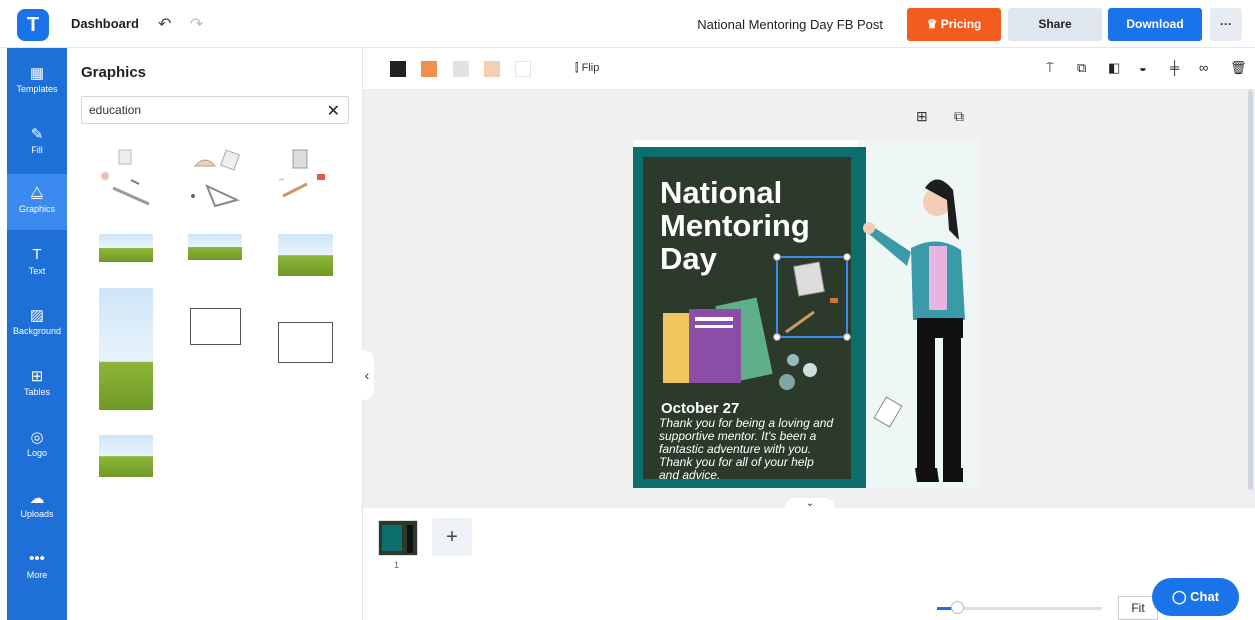  Describe the element at coordinates (37, 89) in the screenshot. I see `rail-label: Templates` at that location.